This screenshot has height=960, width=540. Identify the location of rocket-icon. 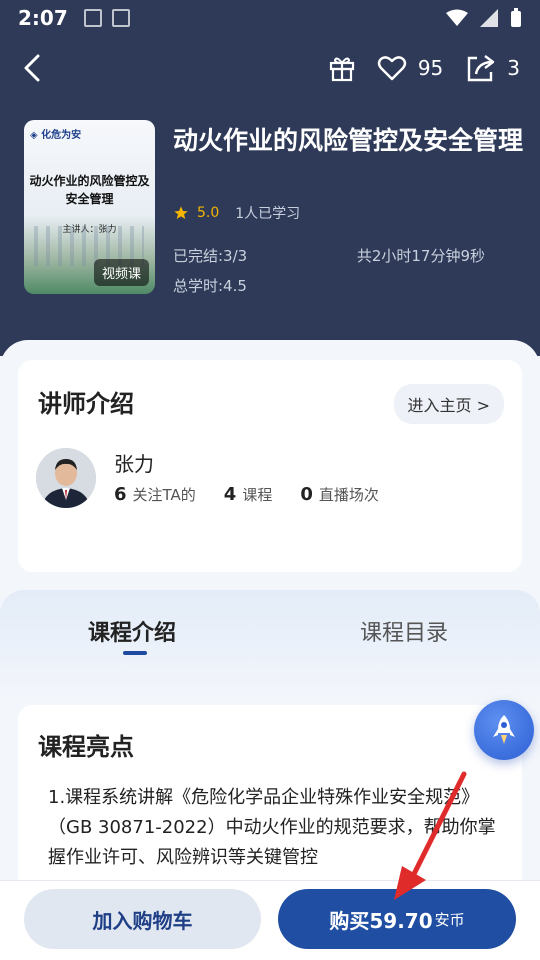
(504, 729).